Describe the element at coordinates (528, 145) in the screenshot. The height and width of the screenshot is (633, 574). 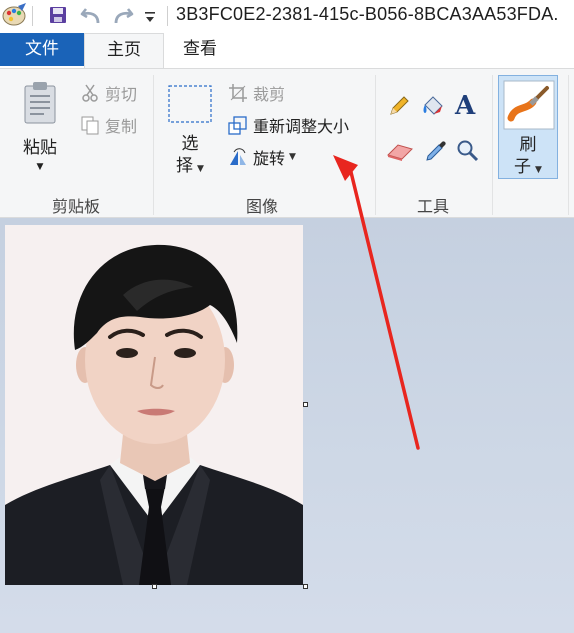
I see `brushes-label-line1: 刷` at that location.